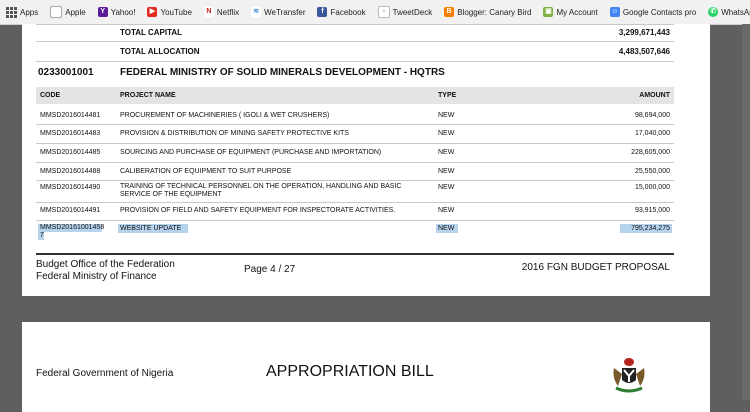  What do you see at coordinates (629, 376) in the screenshot?
I see `coat-of-arms-icon` at bounding box center [629, 376].